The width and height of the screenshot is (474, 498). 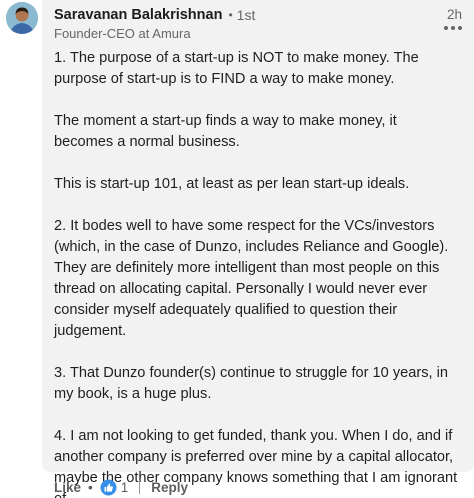 What do you see at coordinates (122, 33) in the screenshot?
I see `author-headline: Founder-CEO at Amura` at bounding box center [122, 33].